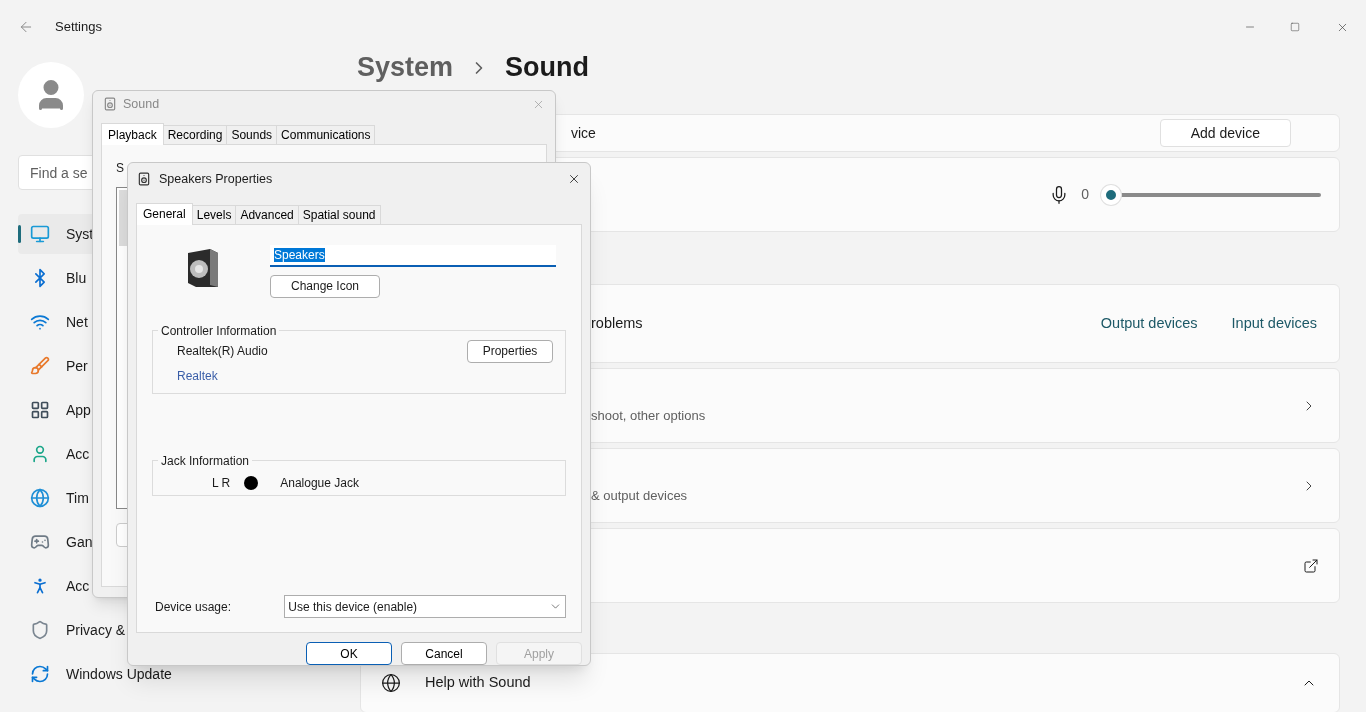  I want to click on sidebar-label: Syst, so click(80, 234).